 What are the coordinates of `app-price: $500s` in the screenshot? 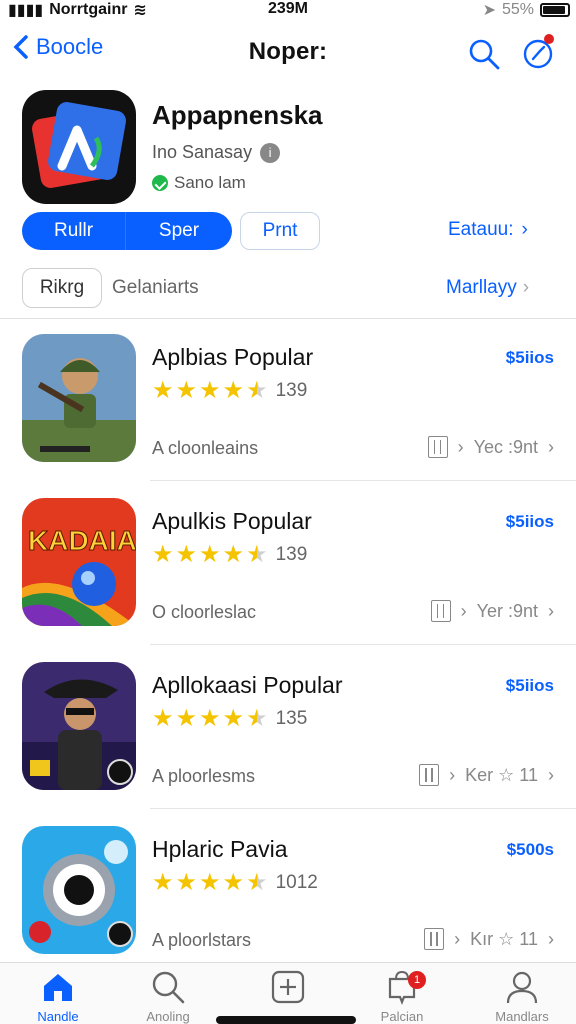 It's located at (530, 850).